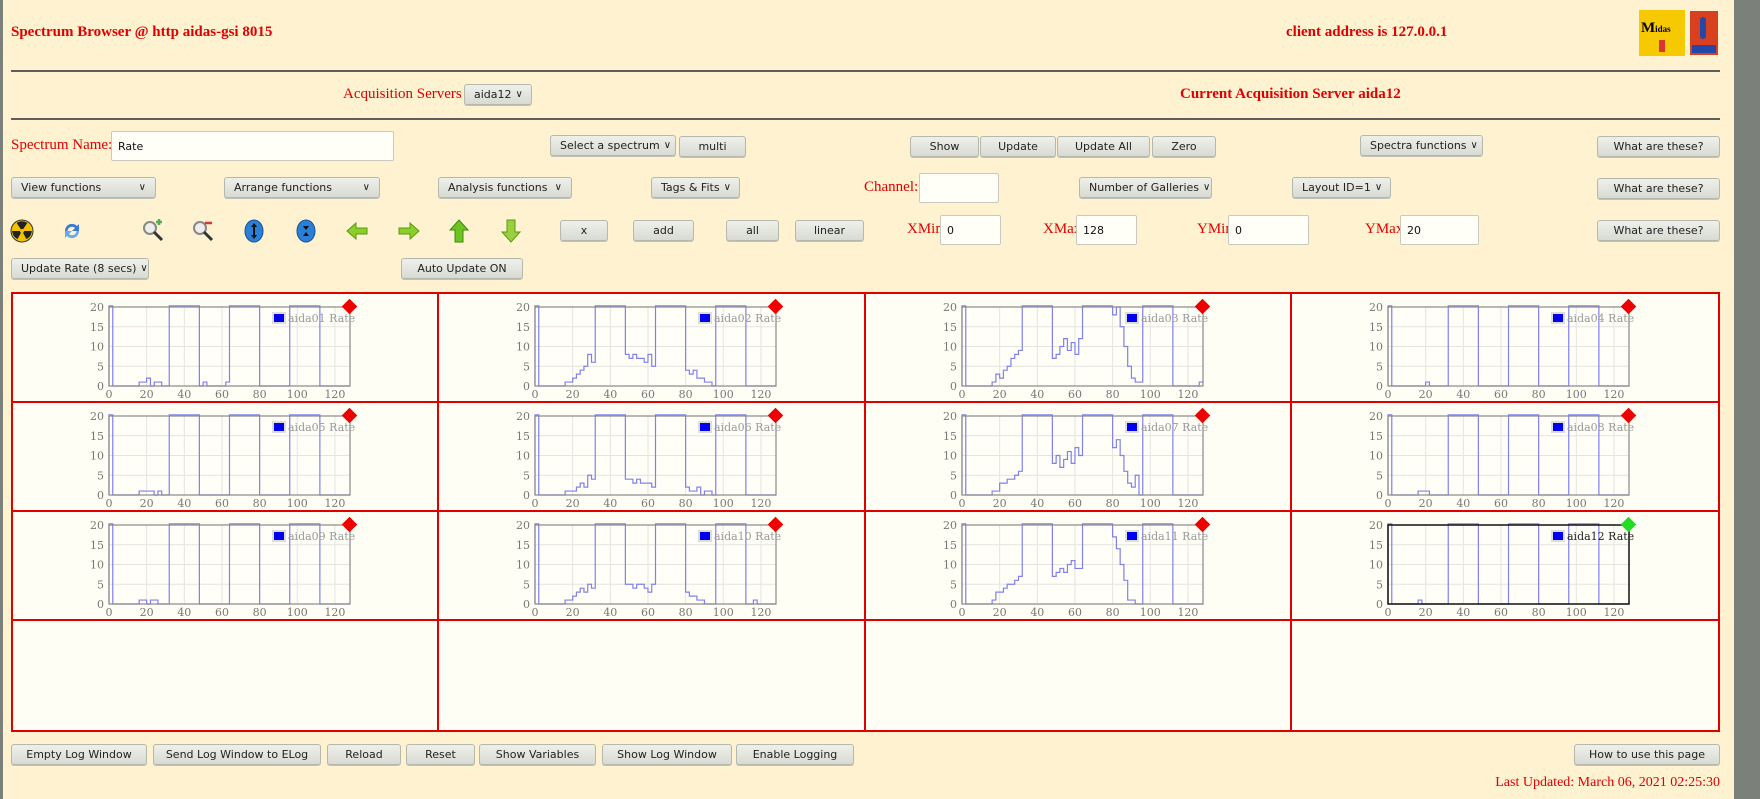  I want to click on arrange-functions-dropdown: Arrange functions ∨, so click(302, 187).